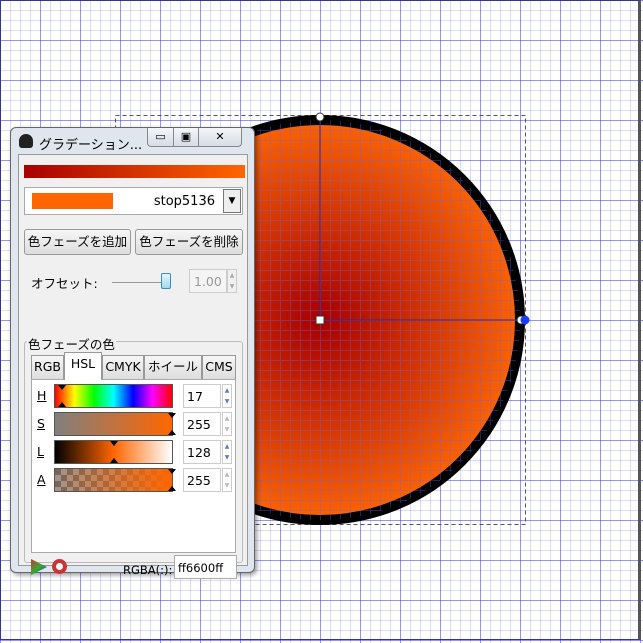  Describe the element at coordinates (525, 320) in the screenshot. I see `gradient-stop-handle-selected` at that location.